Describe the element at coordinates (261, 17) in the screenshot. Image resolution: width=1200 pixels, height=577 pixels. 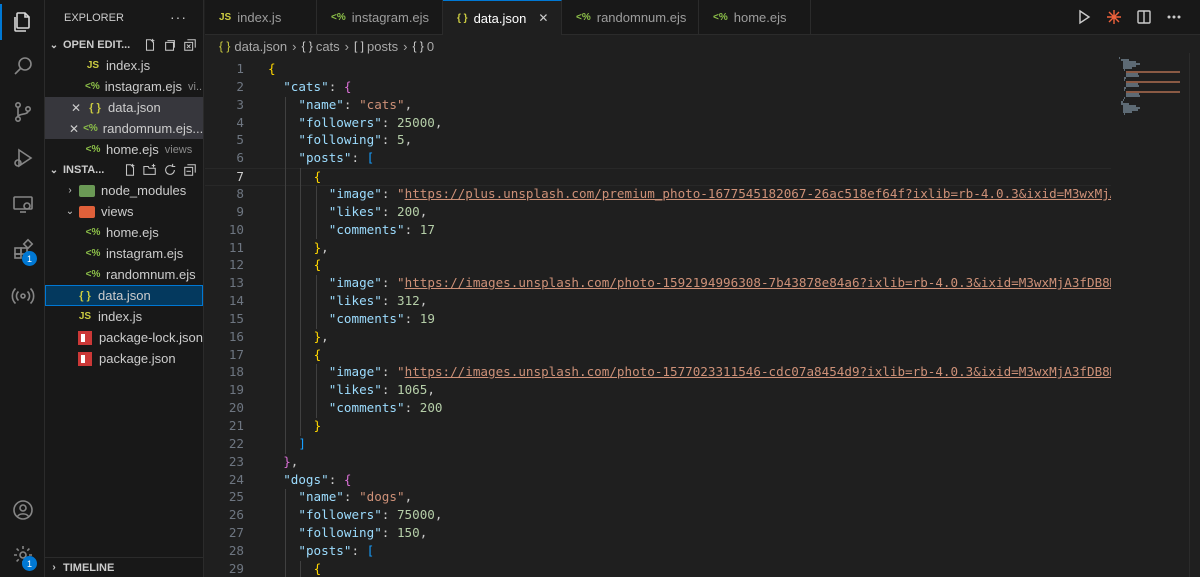
I see `tab-index-js: JS index.js` at that location.